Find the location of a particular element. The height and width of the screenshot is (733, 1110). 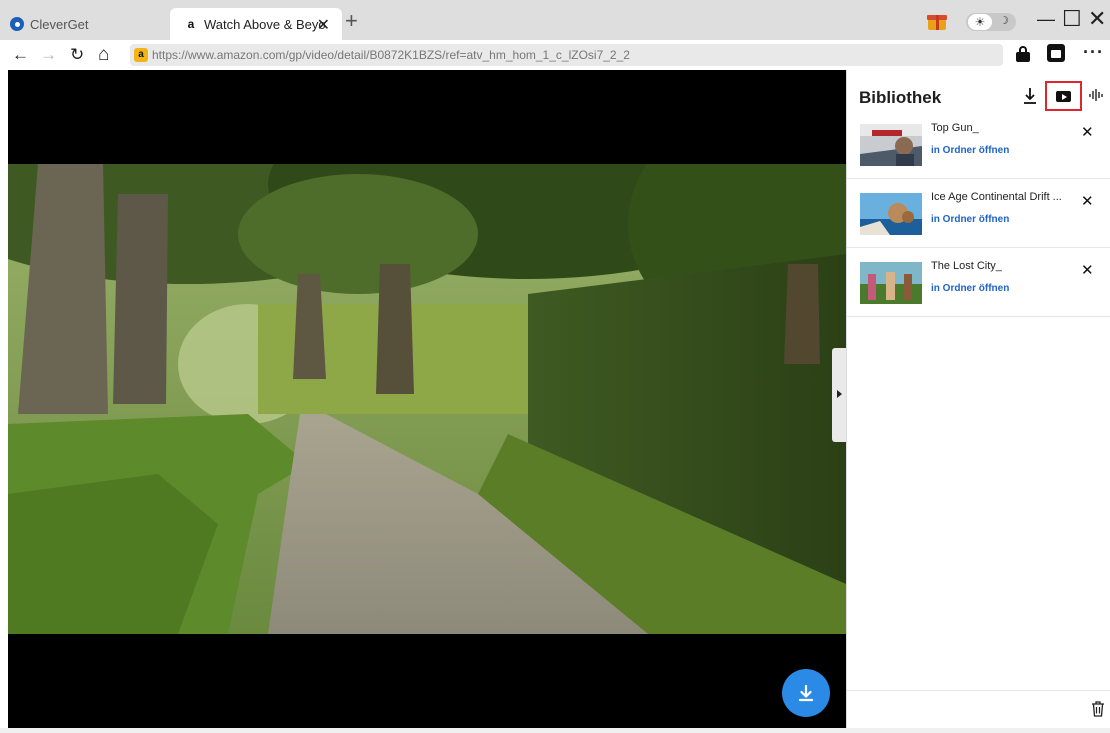

download-arrow-icon is located at coordinates (806, 693).